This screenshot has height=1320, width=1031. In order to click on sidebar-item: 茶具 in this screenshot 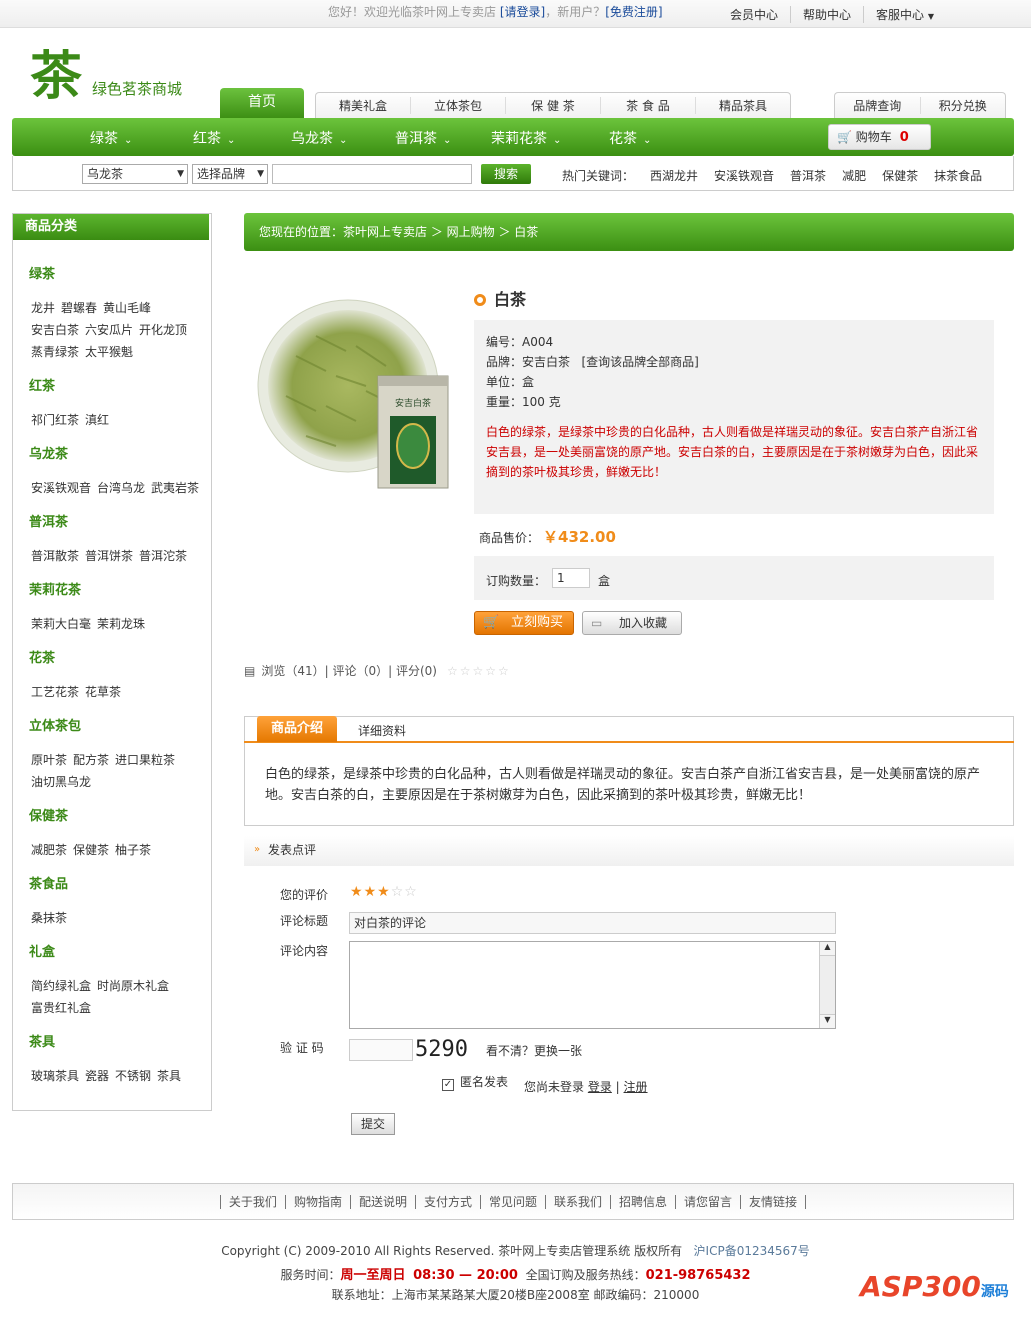, I will do `click(169, 1076)`.